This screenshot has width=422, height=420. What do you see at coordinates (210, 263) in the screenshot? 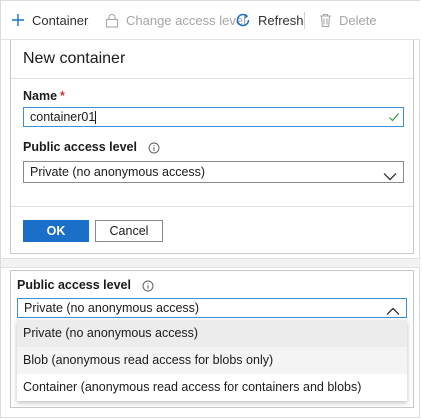
I see `section-separator` at bounding box center [210, 263].